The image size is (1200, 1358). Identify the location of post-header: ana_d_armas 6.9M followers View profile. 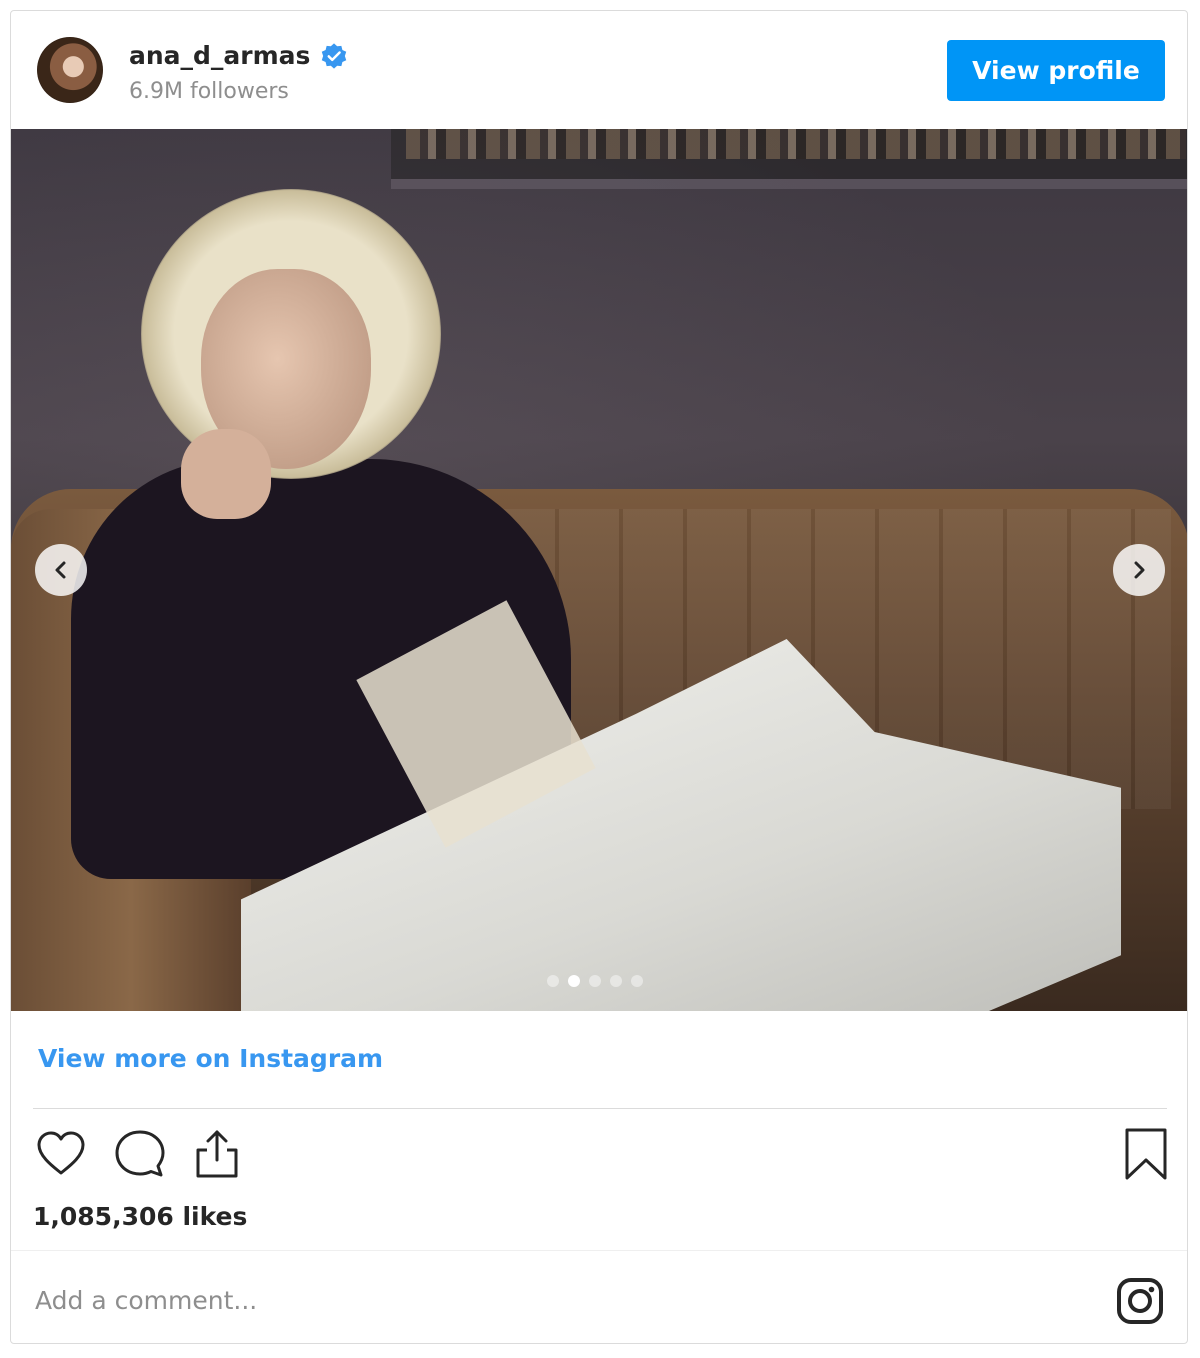
(599, 70).